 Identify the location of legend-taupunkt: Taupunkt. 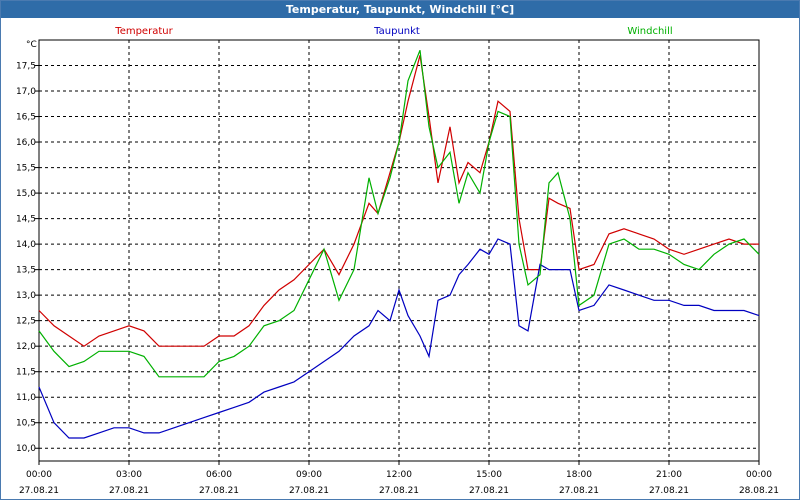
(396, 31).